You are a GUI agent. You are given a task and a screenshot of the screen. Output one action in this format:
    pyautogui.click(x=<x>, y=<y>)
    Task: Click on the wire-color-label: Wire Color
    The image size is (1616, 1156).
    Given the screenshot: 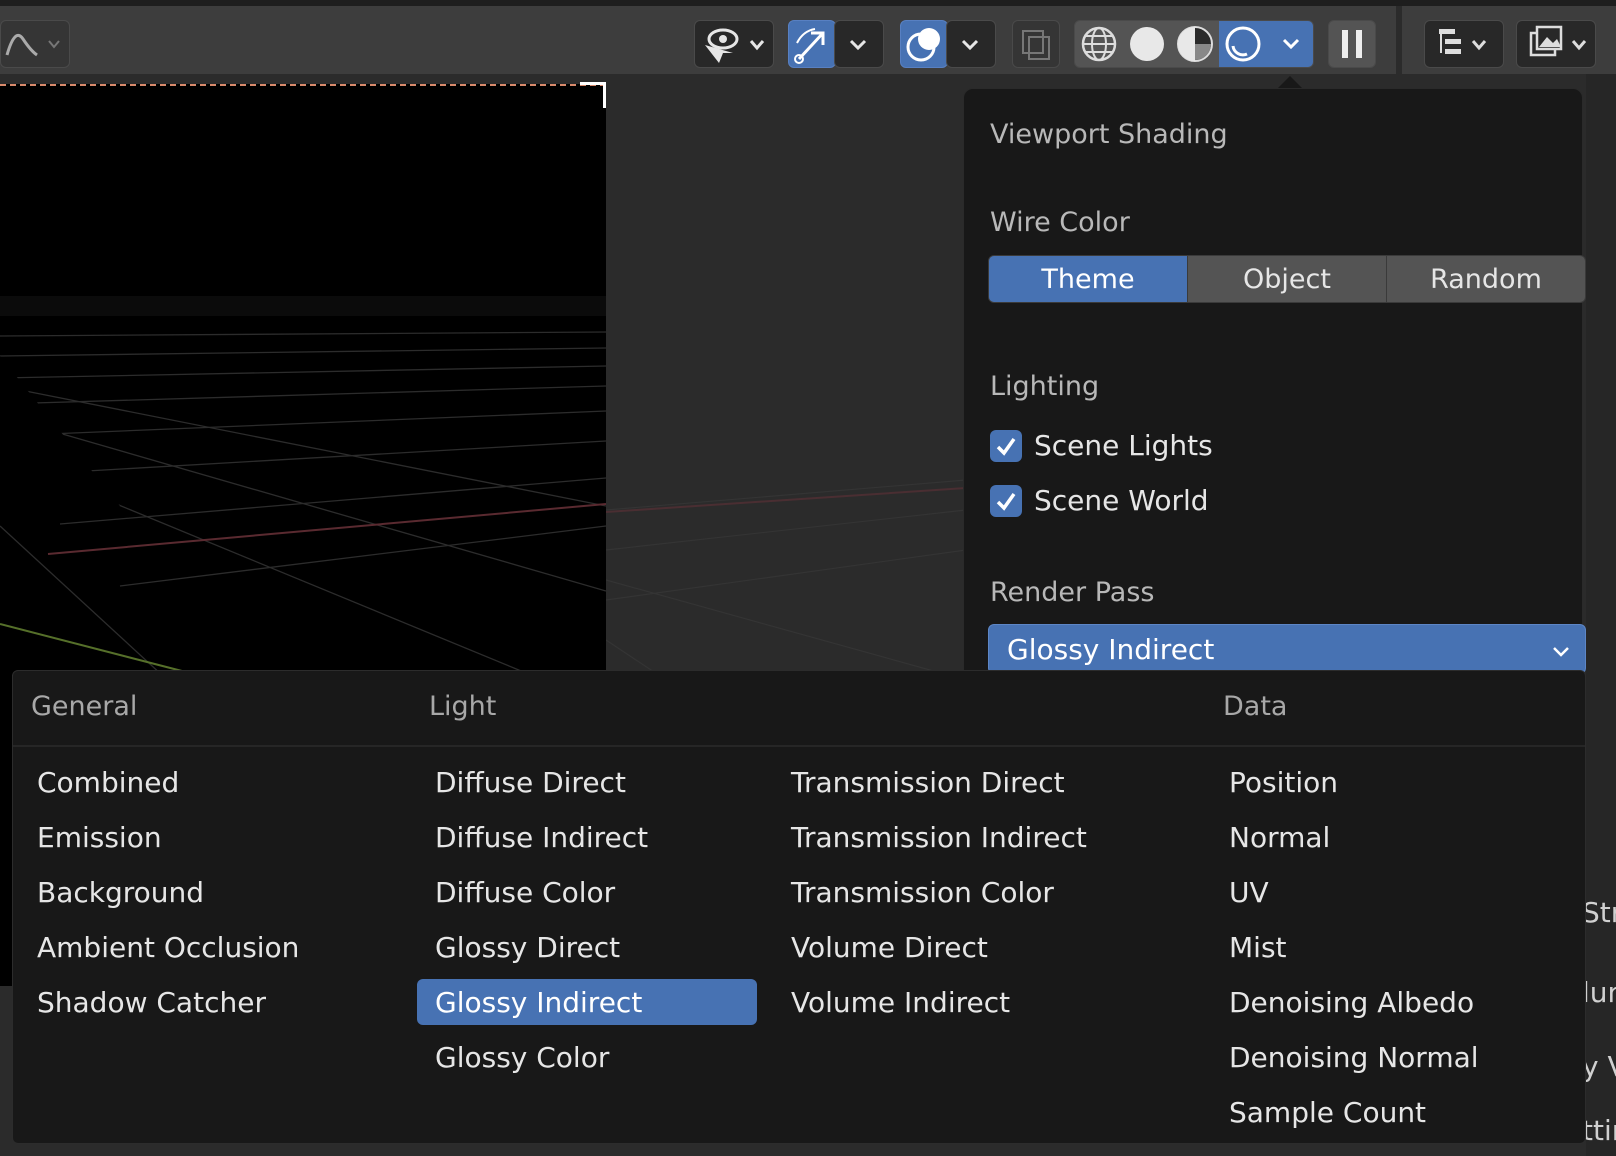 What is the action you would take?
    pyautogui.click(x=1060, y=222)
    